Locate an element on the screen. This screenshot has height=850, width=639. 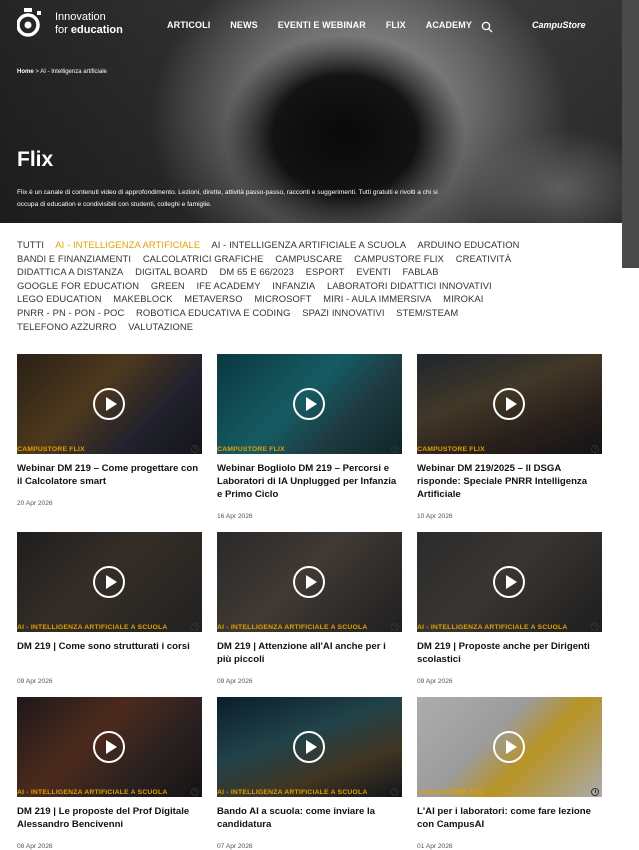
tag-filter: AI - INTELLIGENZA ARTIFICIALE is located at coordinates (127, 244).